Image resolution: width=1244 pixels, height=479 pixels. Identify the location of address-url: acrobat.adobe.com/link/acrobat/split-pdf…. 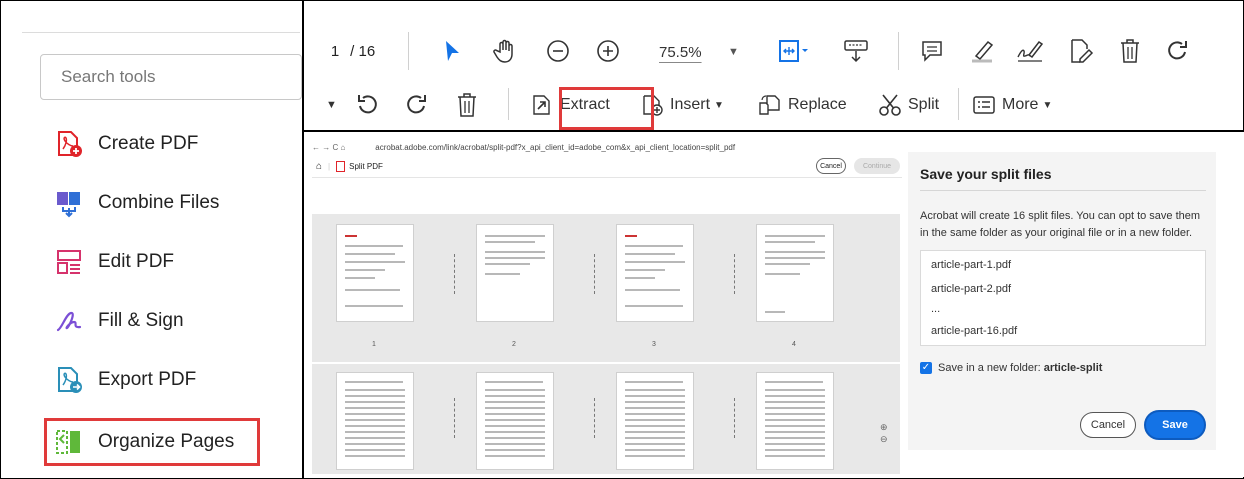
(555, 147).